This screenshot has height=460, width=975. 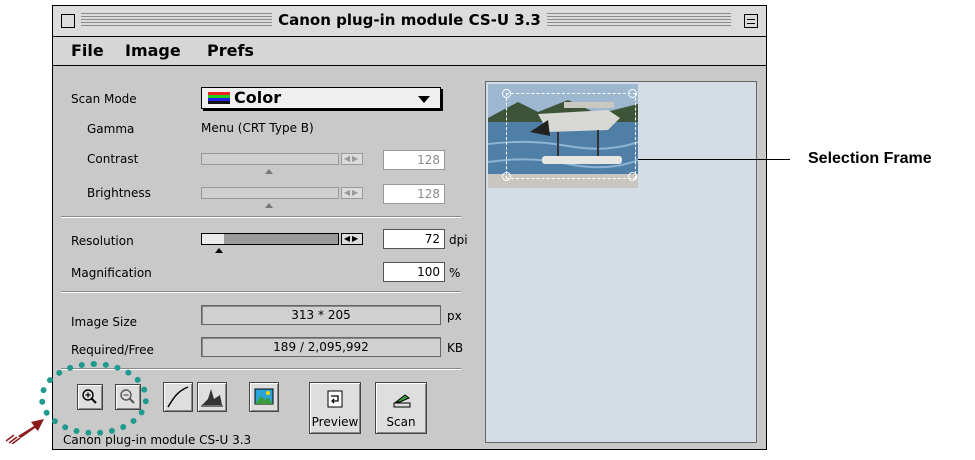 I want to click on menu-image: Image, so click(x=153, y=50).